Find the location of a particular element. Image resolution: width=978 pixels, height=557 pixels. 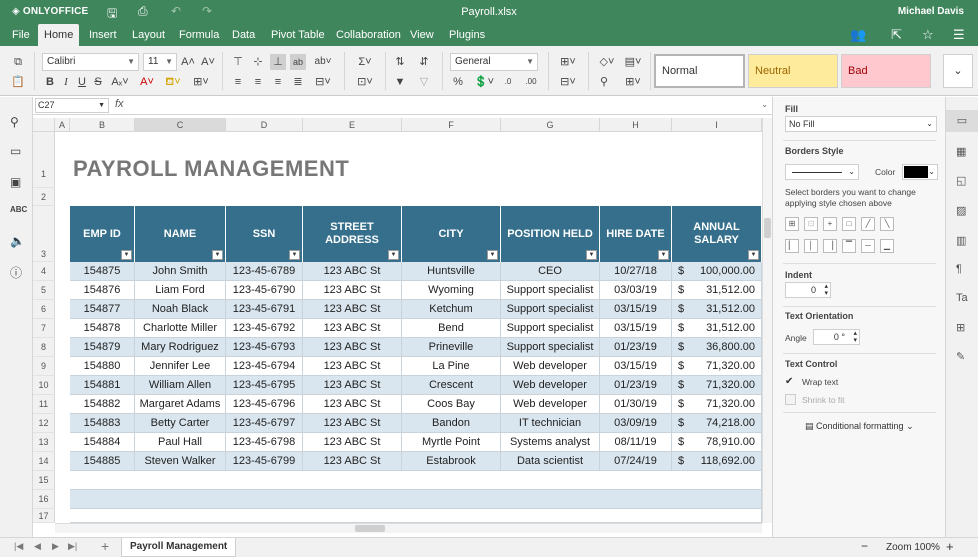

row-header-9: 9 is located at coordinates (44, 366).